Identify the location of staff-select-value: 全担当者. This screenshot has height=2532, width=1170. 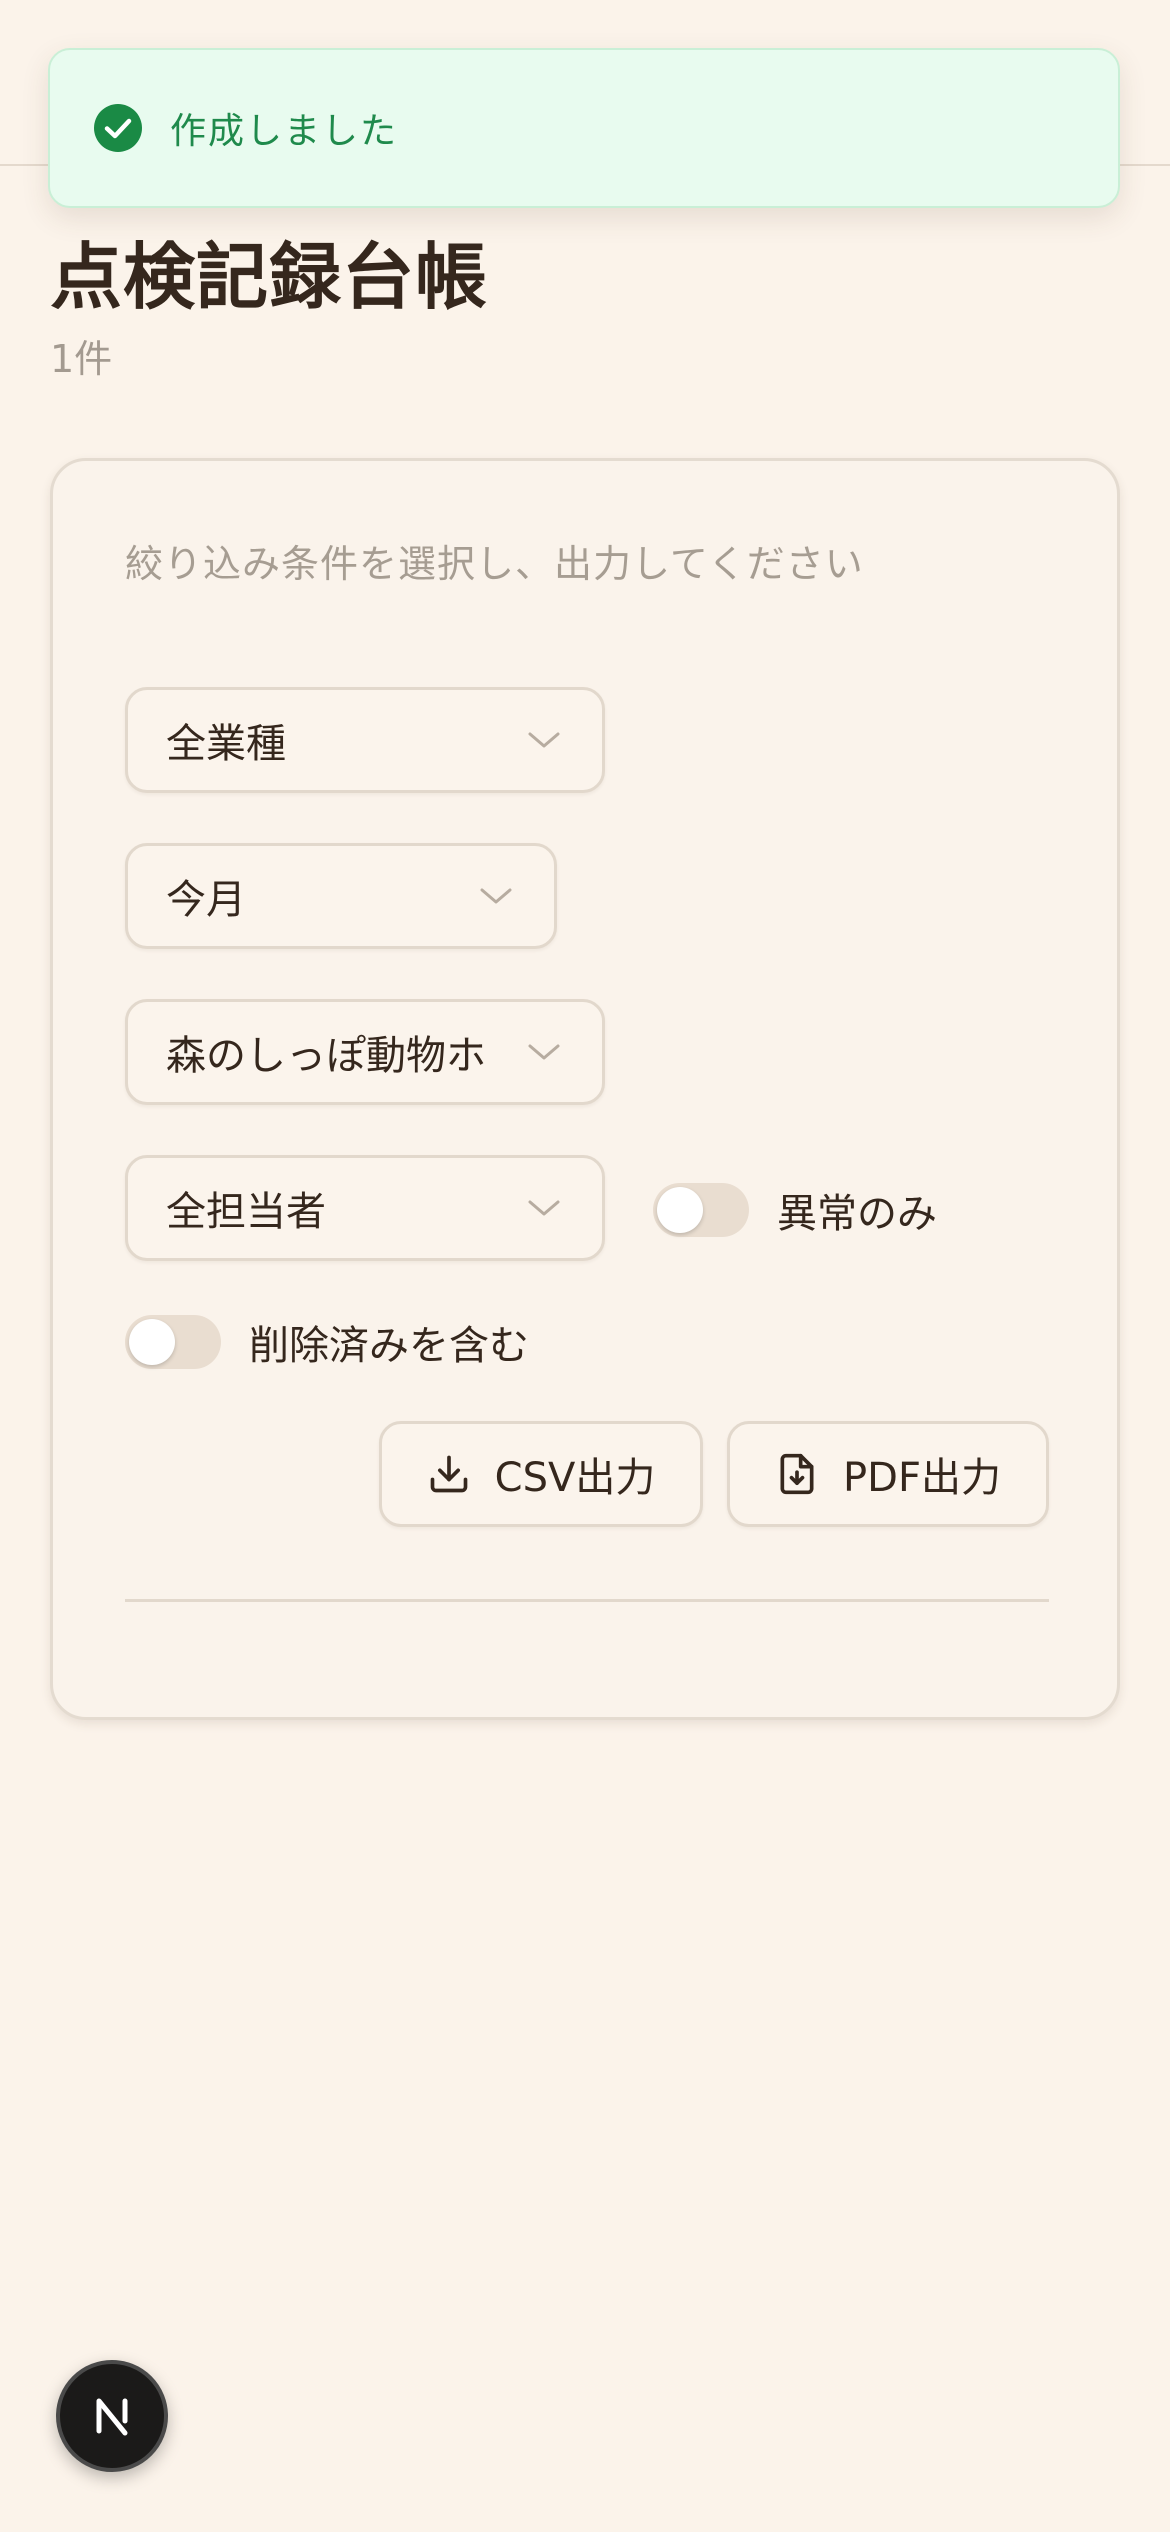
(246, 1212).